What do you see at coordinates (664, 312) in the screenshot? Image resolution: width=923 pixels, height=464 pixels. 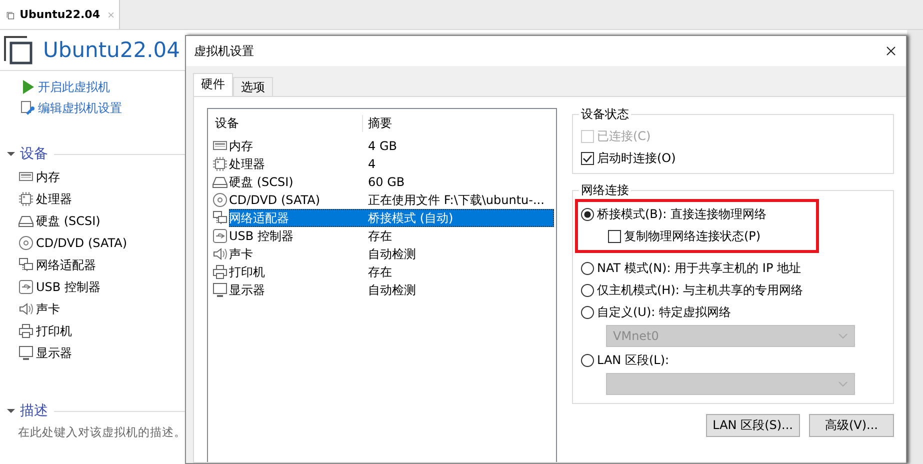 I see `radio-label: 自定义(U): 特定虚拟网络` at bounding box center [664, 312].